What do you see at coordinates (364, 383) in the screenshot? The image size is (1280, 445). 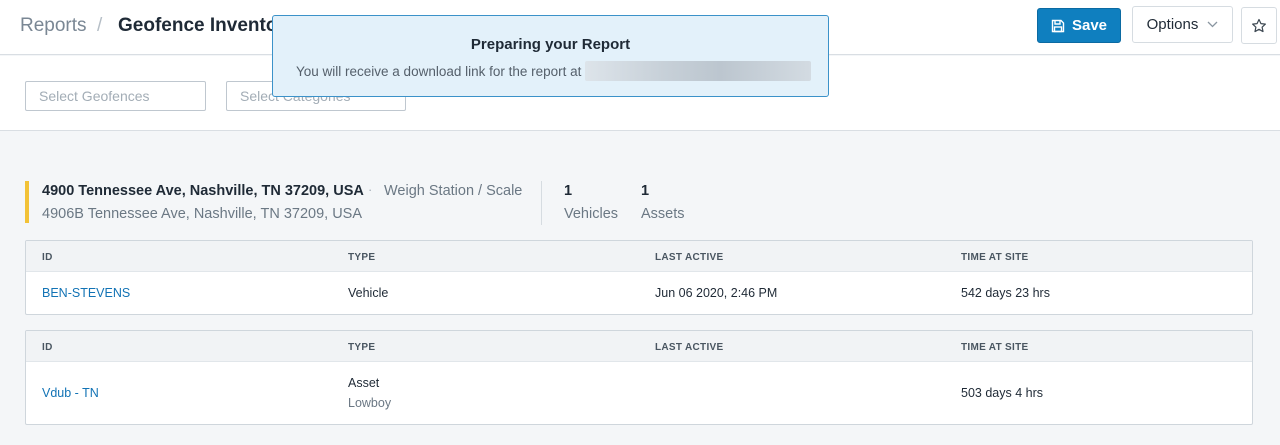 I see `row-type: Asset` at bounding box center [364, 383].